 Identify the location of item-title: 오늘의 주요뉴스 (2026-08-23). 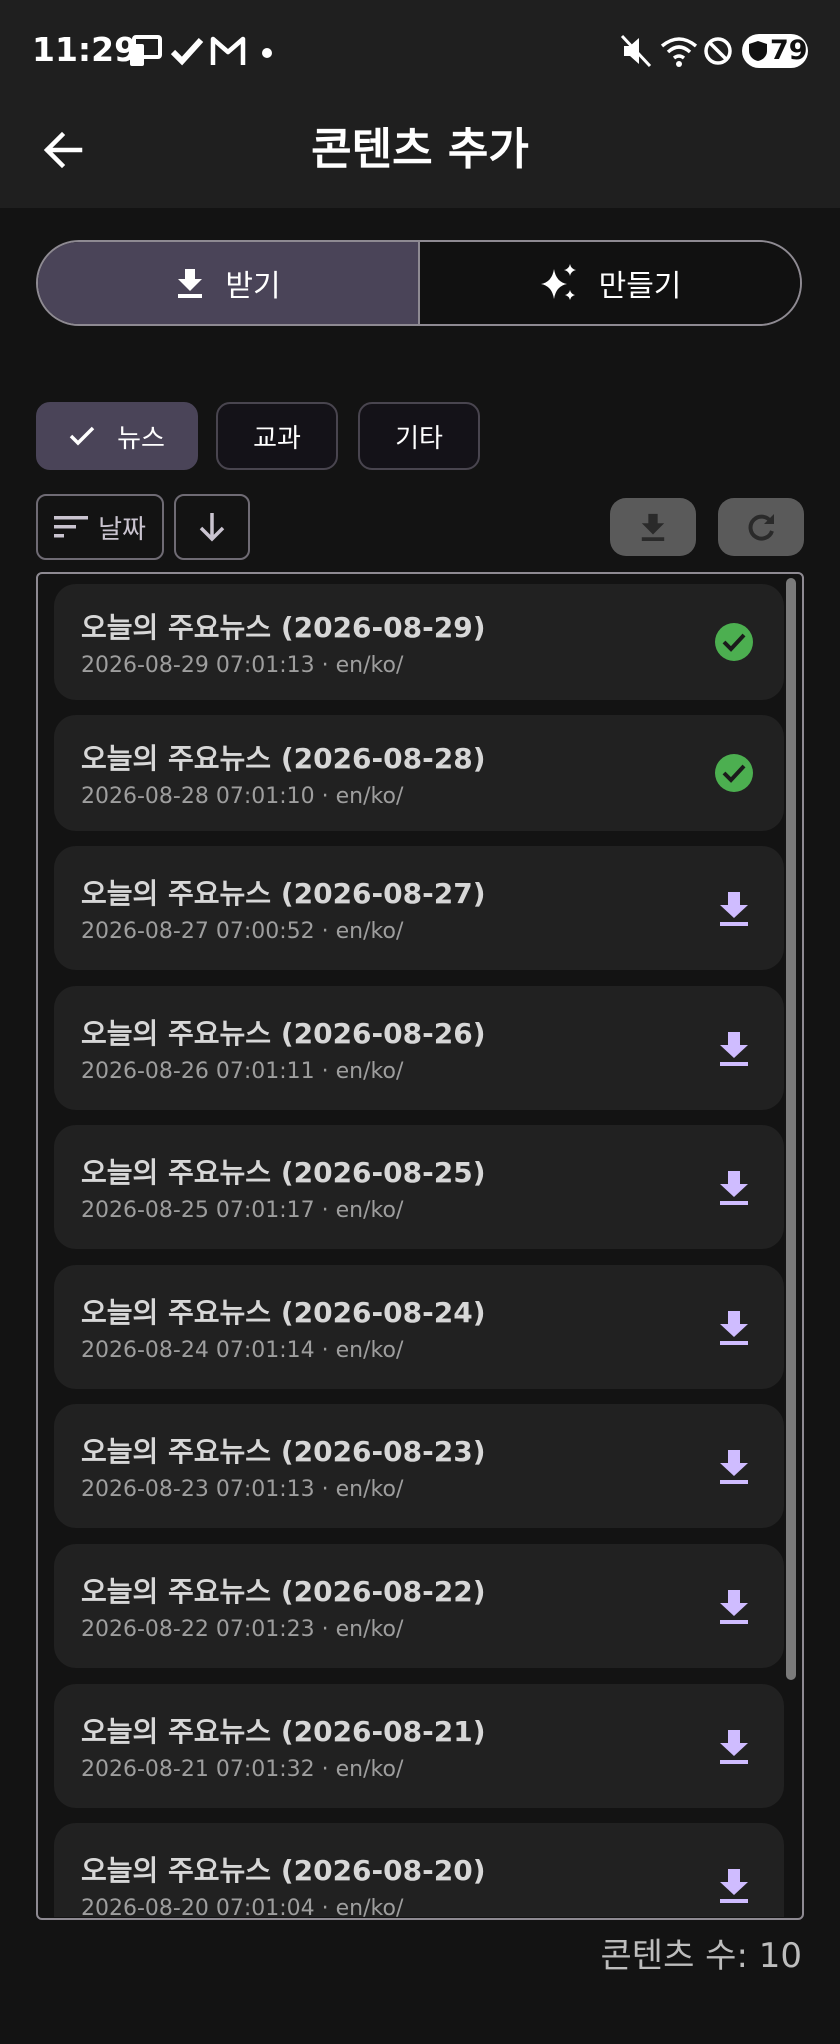
(283, 1451).